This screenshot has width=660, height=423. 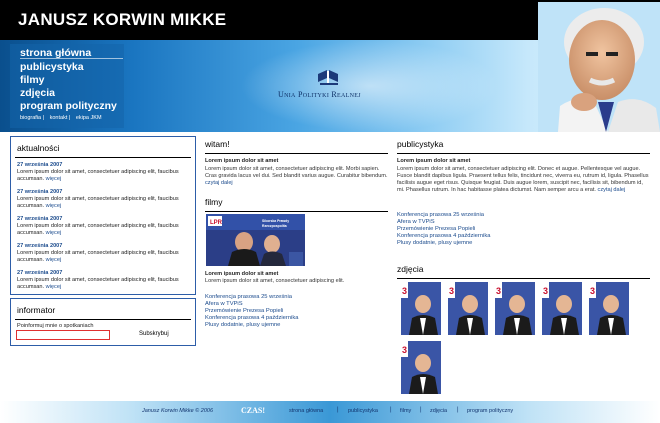 What do you see at coordinates (328, 77) in the screenshot?
I see `upr-logo-icon` at bounding box center [328, 77].